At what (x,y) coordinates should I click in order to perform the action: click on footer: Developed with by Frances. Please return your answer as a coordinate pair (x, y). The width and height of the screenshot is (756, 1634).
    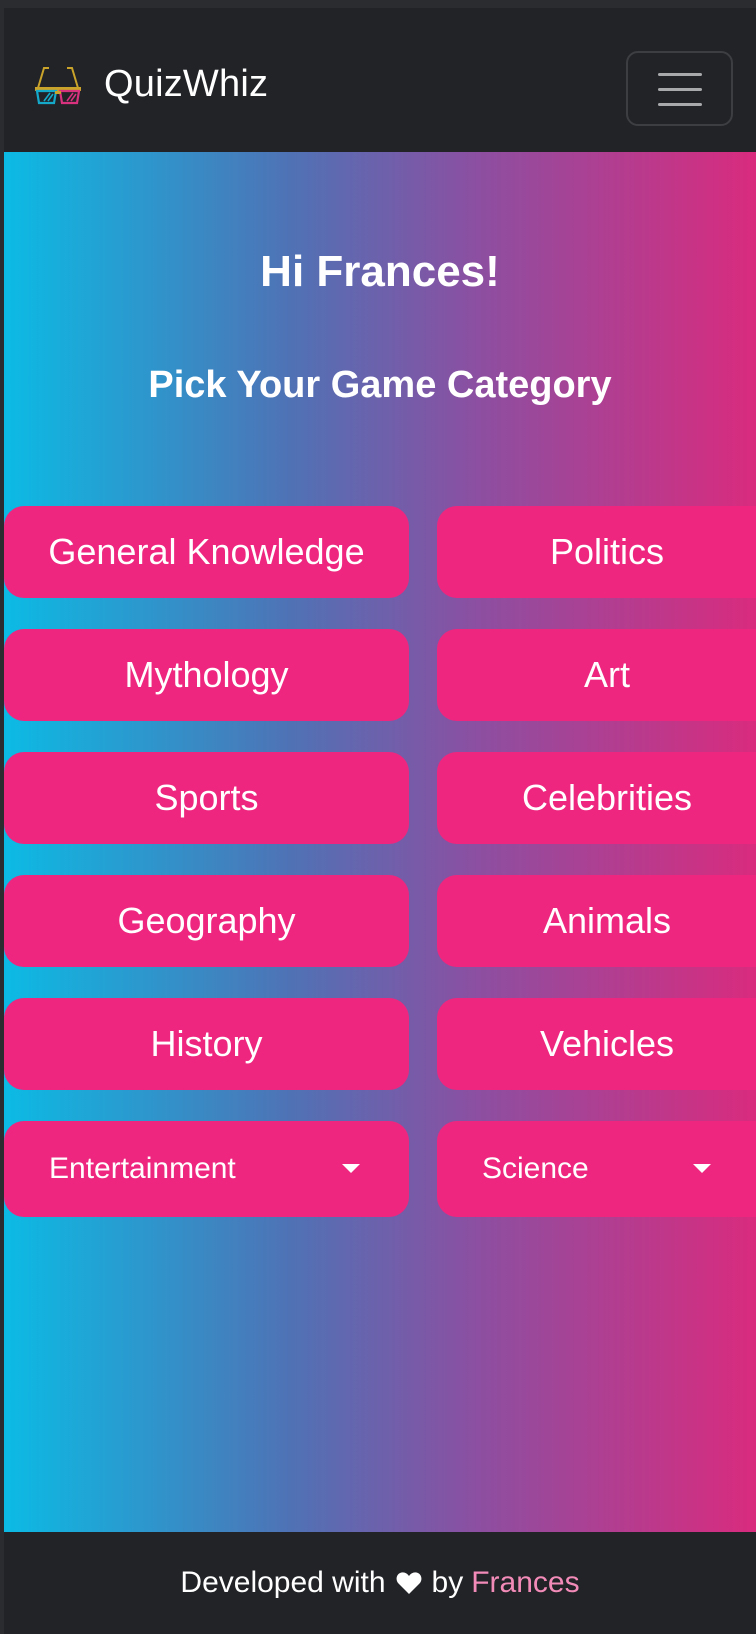
    Looking at the image, I should click on (380, 1583).